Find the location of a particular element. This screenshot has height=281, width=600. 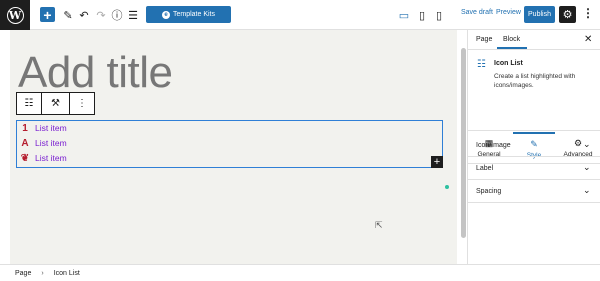

letter-a-icon: A is located at coordinates (25, 143).